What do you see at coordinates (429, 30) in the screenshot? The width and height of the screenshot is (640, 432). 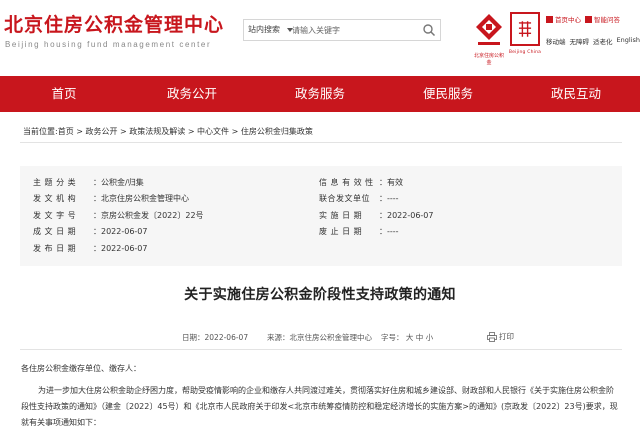 I see `search-icon` at bounding box center [429, 30].